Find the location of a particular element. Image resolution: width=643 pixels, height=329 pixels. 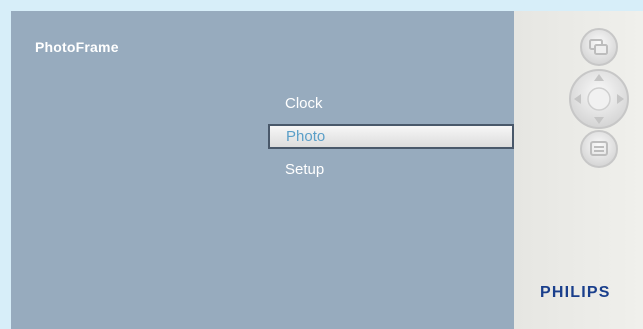

menu-item-label: Photo is located at coordinates (306, 136).